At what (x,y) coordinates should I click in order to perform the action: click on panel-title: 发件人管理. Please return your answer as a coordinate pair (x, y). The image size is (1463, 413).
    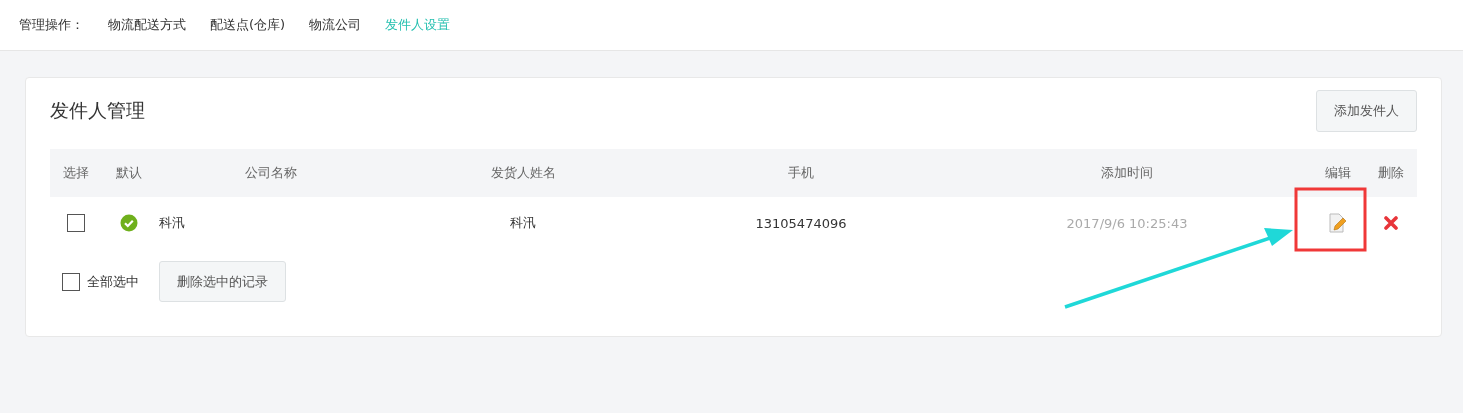
    Looking at the image, I should click on (97, 110).